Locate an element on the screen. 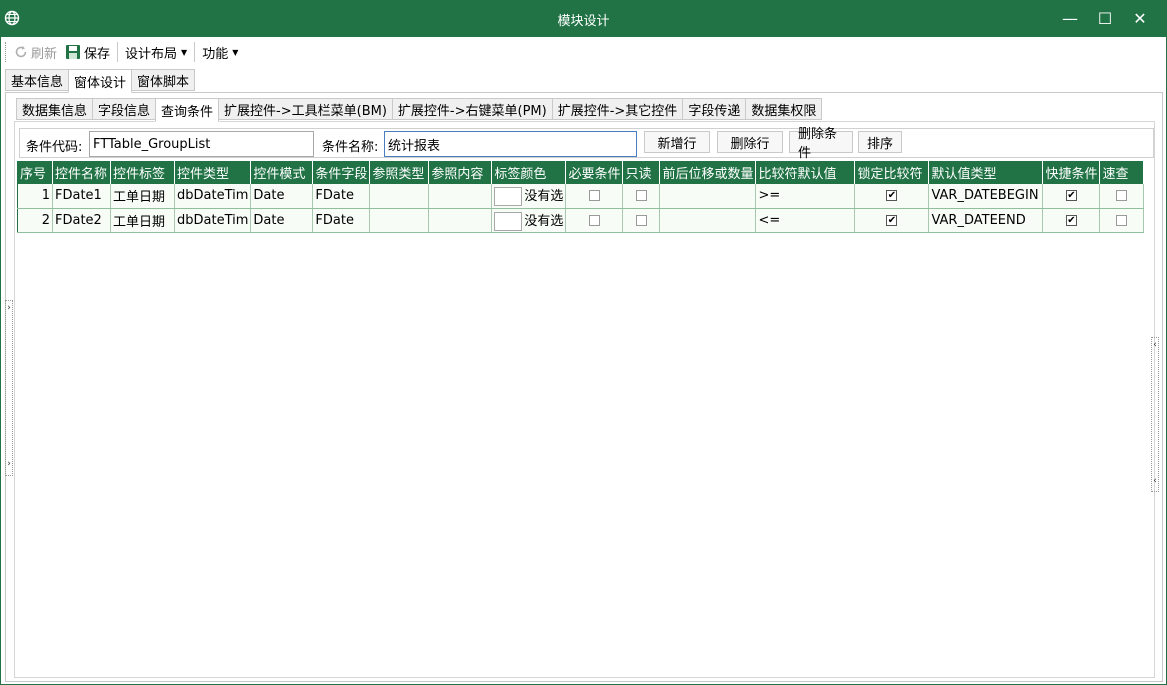 The image size is (1167, 685). tab-form-design: 窗体设计 is located at coordinates (100, 81).